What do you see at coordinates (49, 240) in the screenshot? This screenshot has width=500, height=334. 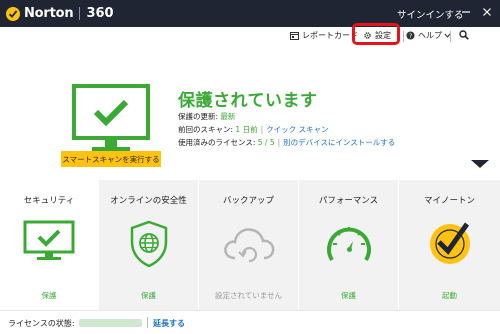 I see `monitor-check-icon` at bounding box center [49, 240].